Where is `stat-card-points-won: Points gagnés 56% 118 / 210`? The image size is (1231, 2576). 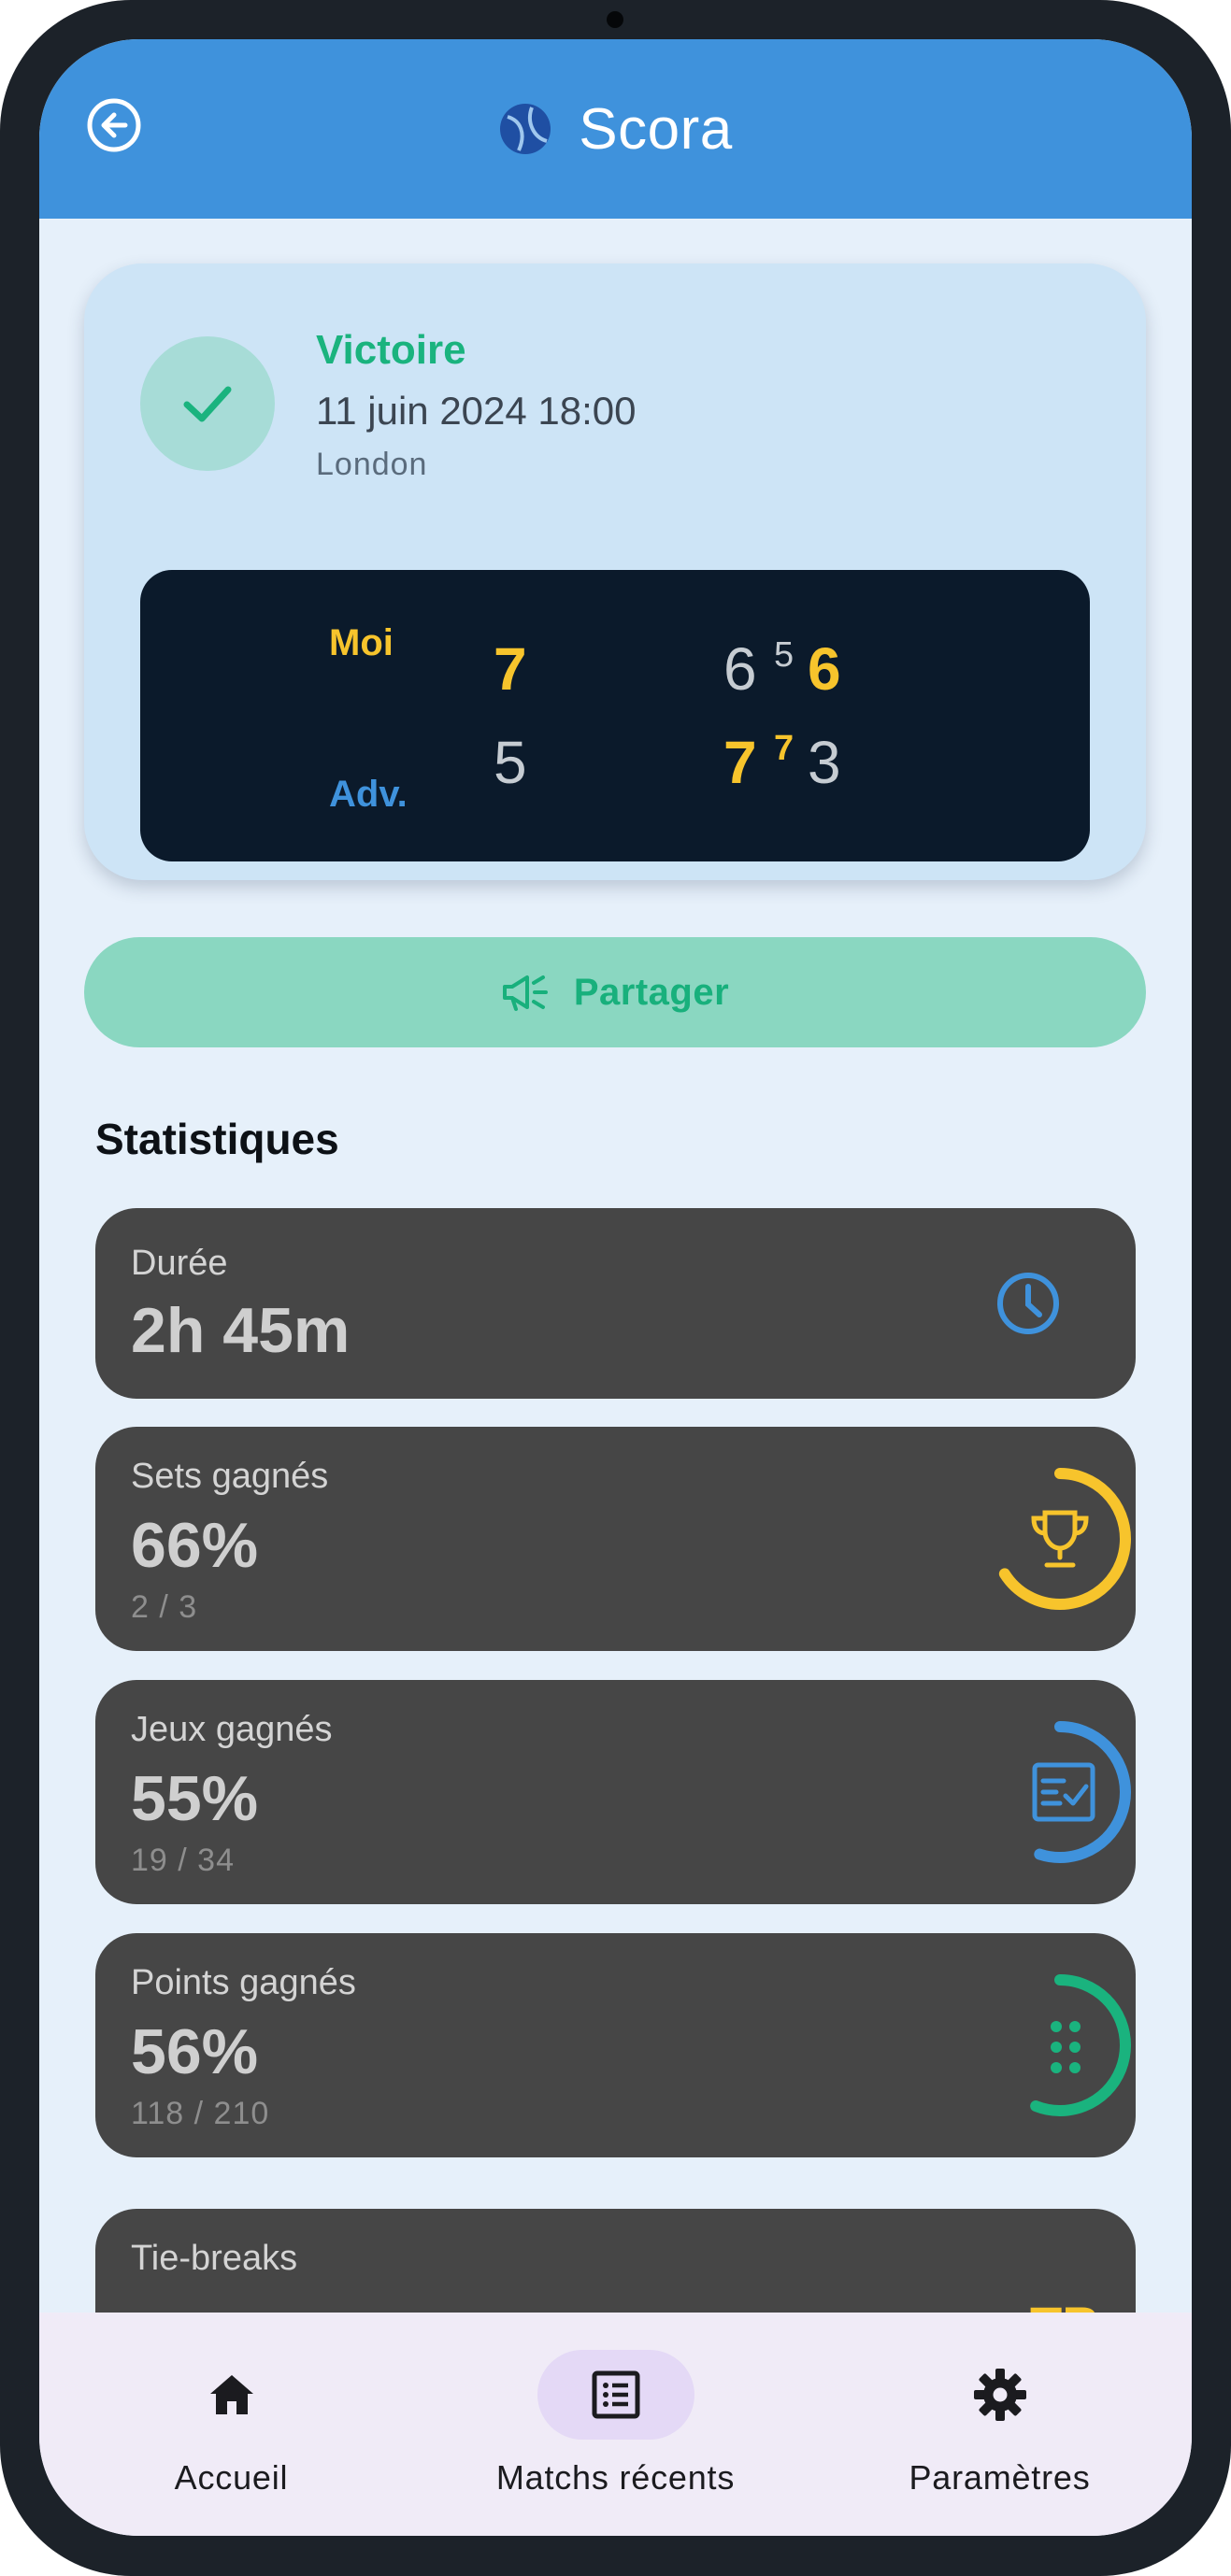
stat-card-points-won: Points gagnés 56% 118 / 210 is located at coordinates (615, 2045).